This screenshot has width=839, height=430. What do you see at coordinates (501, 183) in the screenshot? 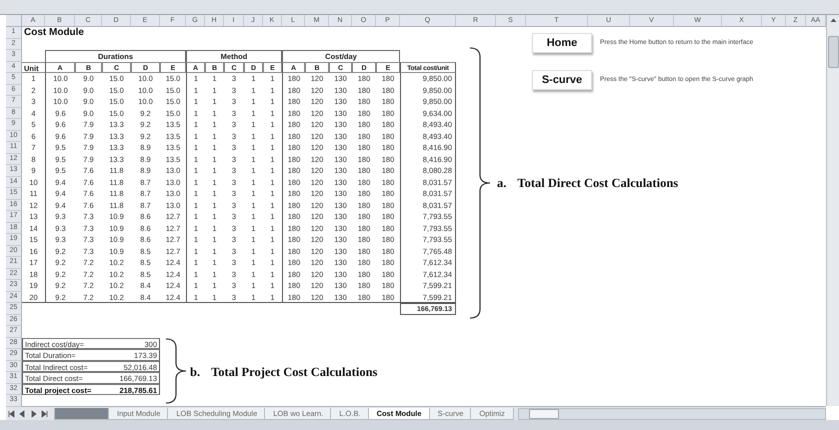
I see `list-marker: a.` at bounding box center [501, 183].